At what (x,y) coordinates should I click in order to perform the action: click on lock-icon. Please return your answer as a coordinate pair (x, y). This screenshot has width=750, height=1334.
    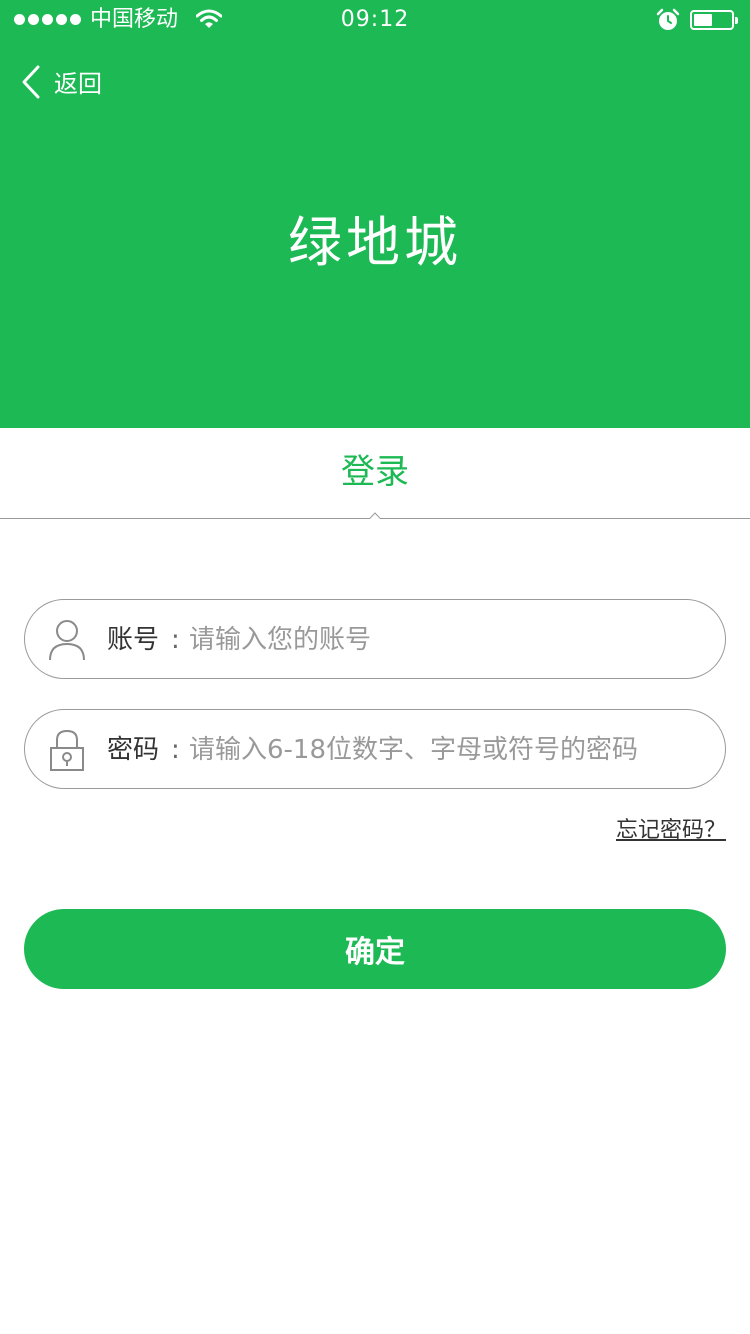
    Looking at the image, I should click on (67, 750).